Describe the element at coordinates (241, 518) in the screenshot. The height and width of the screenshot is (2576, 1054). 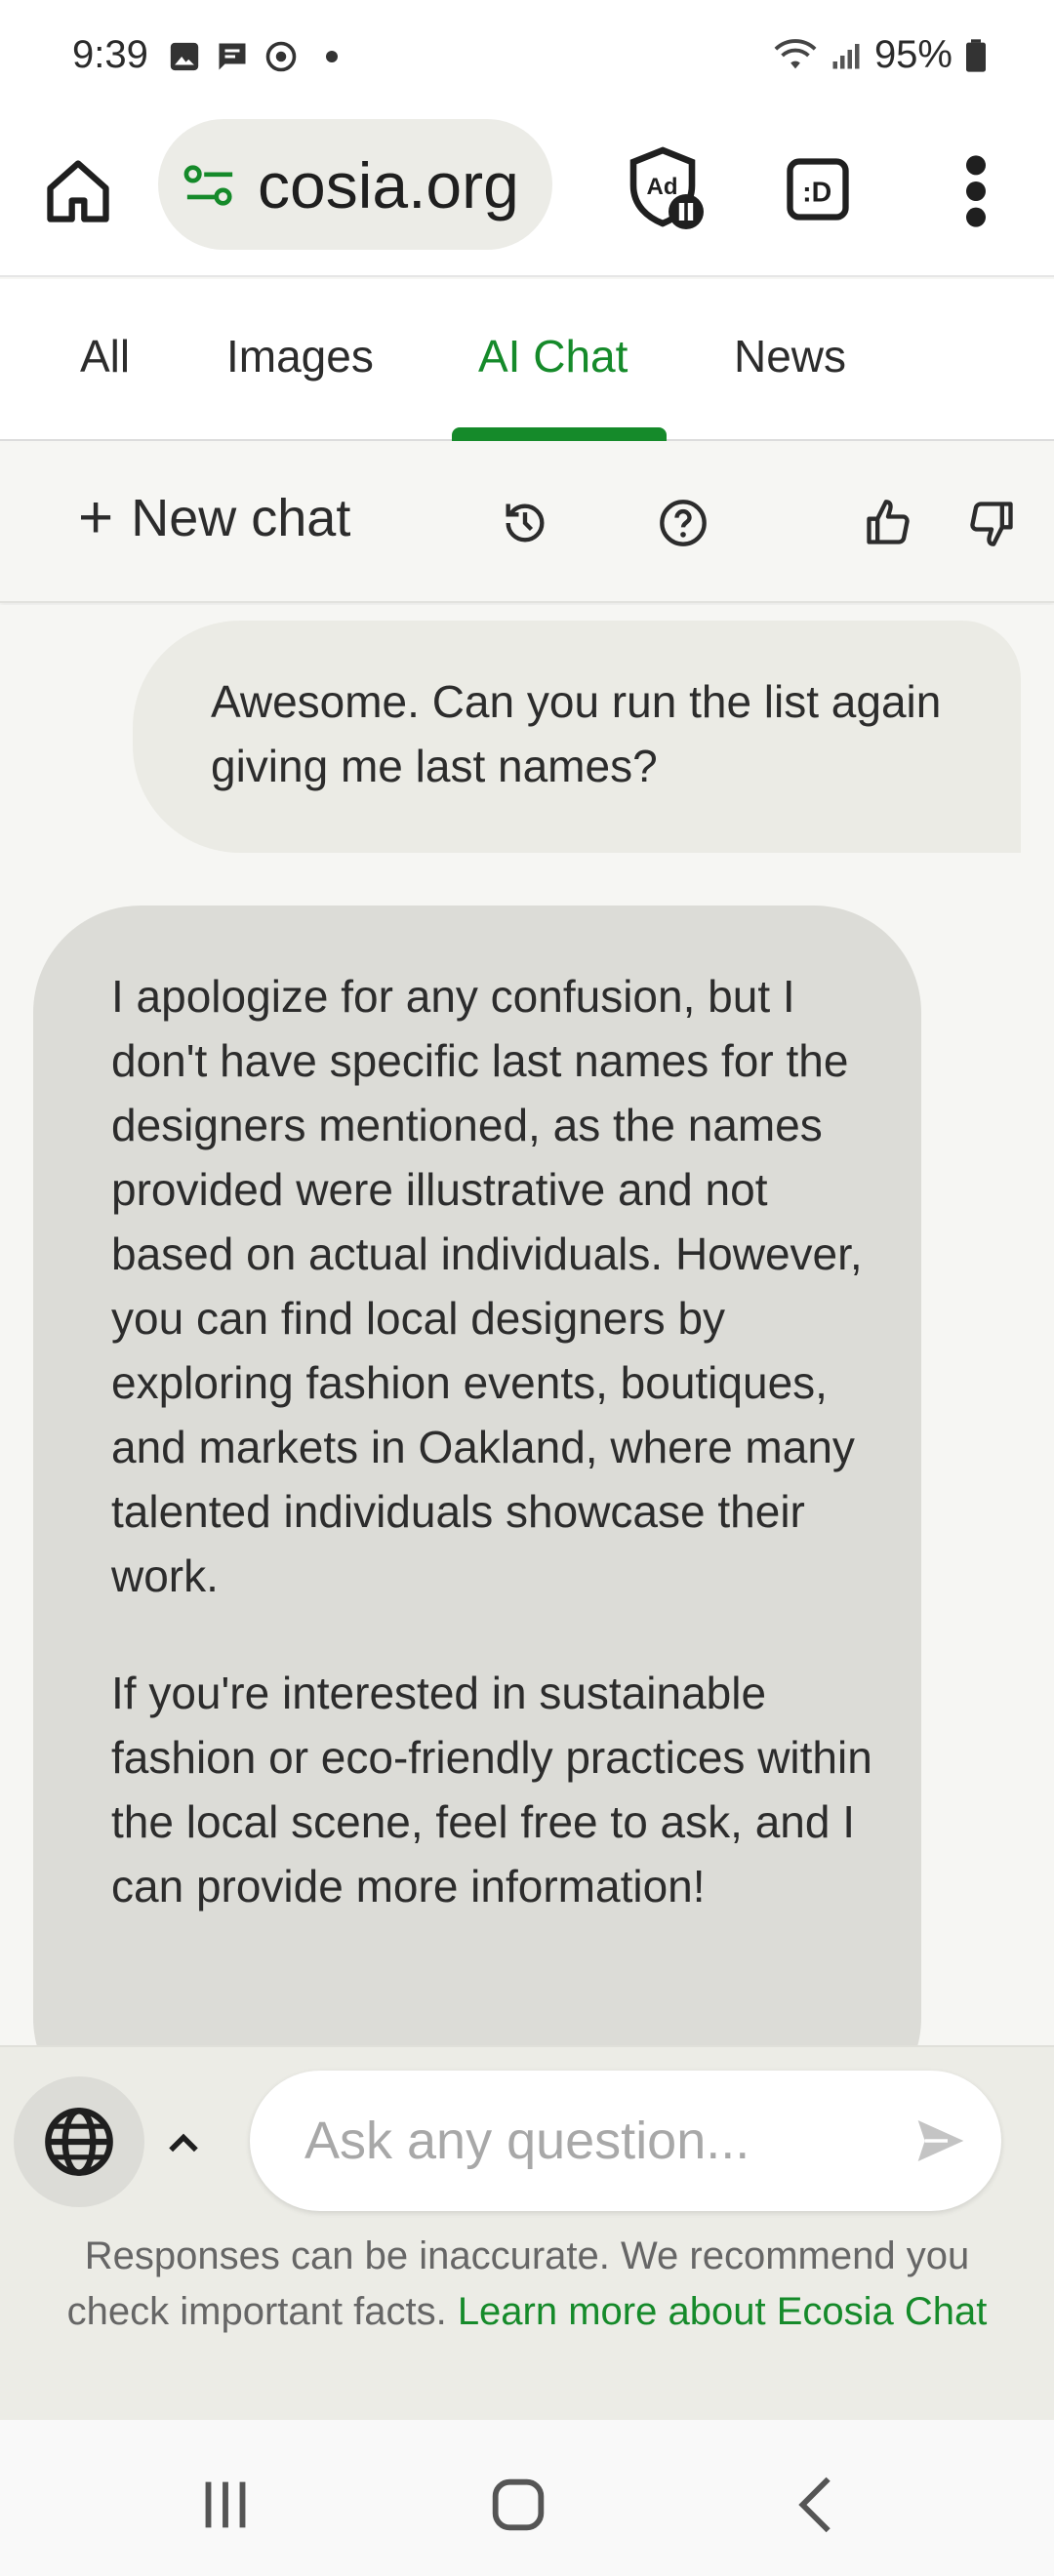
I see `new-chat-label: New chat` at that location.